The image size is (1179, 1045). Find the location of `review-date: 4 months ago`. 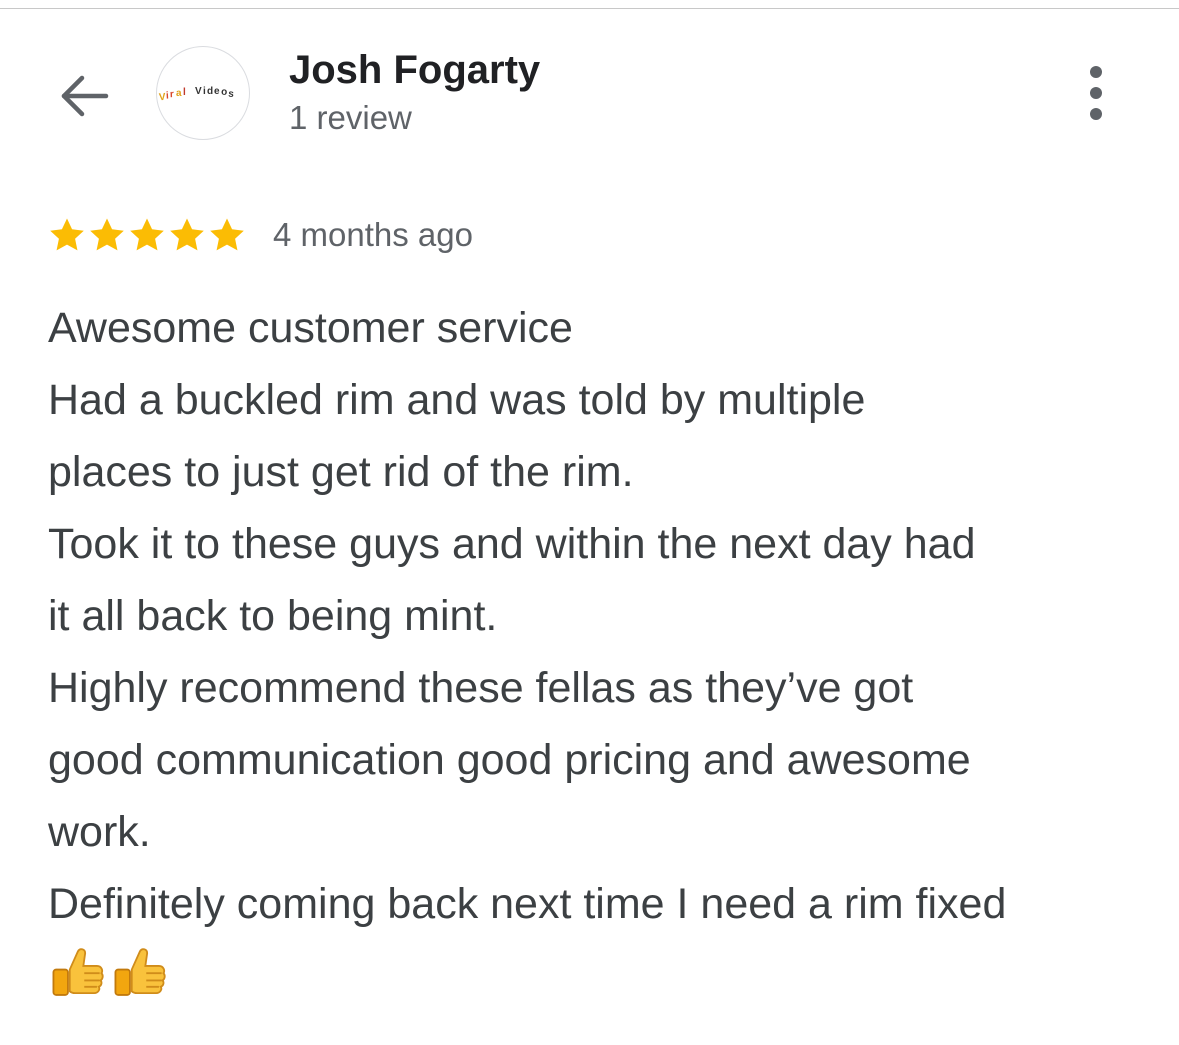

review-date: 4 months ago is located at coordinates (373, 234).